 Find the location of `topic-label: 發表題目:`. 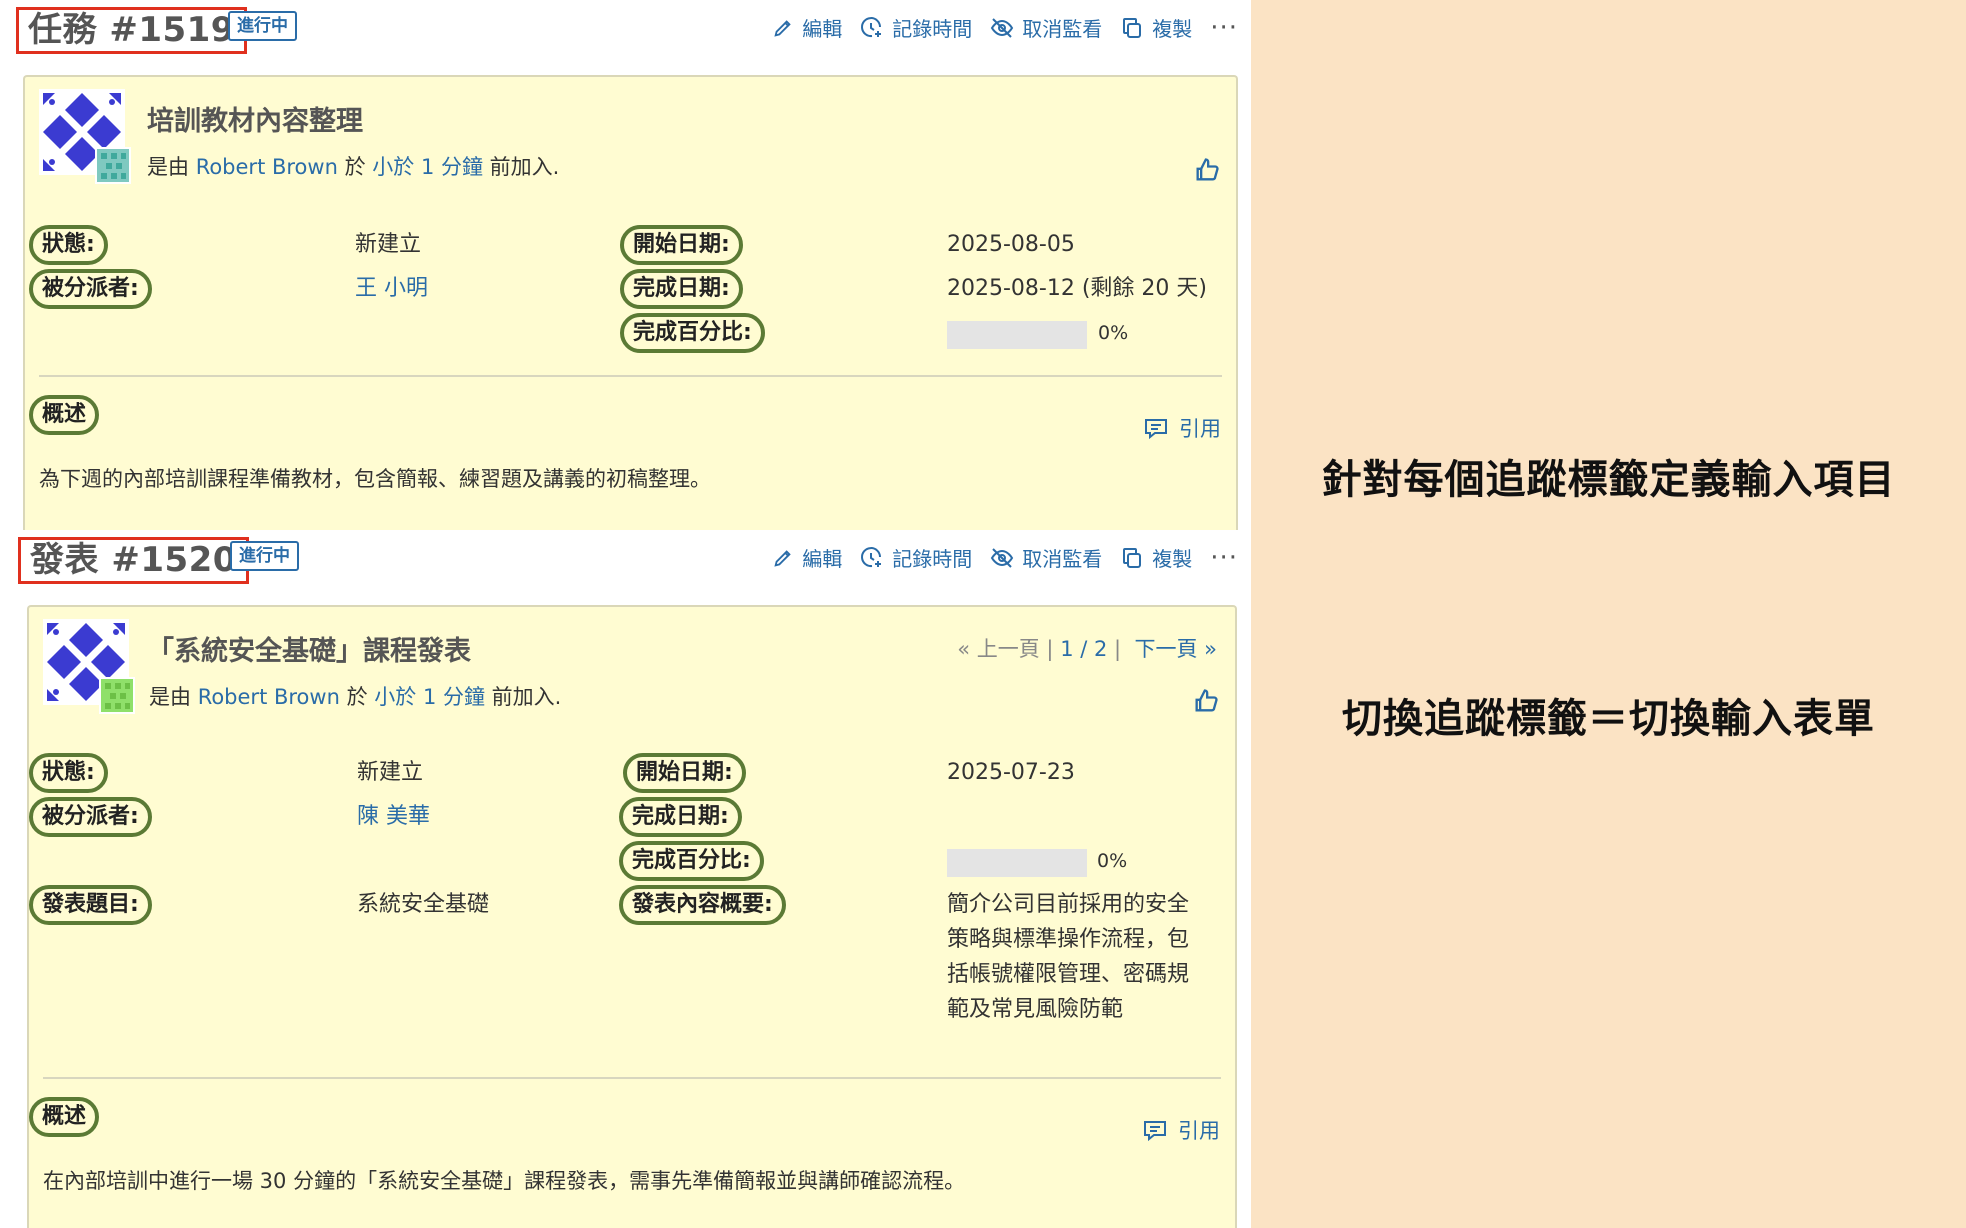

topic-label: 發表題目: is located at coordinates (90, 905).